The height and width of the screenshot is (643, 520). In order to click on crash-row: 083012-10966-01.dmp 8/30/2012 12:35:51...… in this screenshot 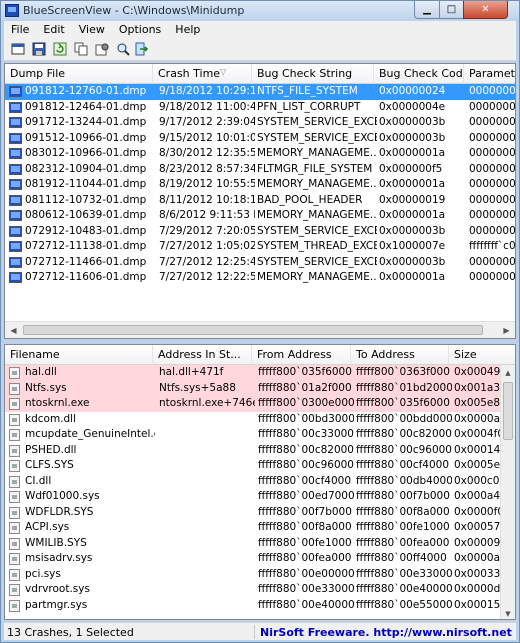, I will do `click(260, 154)`.